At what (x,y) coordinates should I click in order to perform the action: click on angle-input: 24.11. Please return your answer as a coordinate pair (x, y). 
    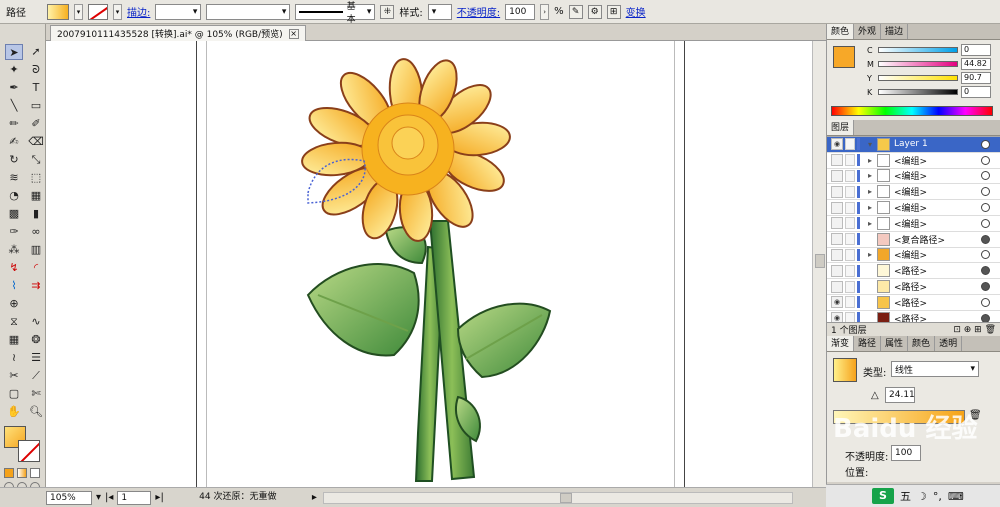
    Looking at the image, I should click on (900, 395).